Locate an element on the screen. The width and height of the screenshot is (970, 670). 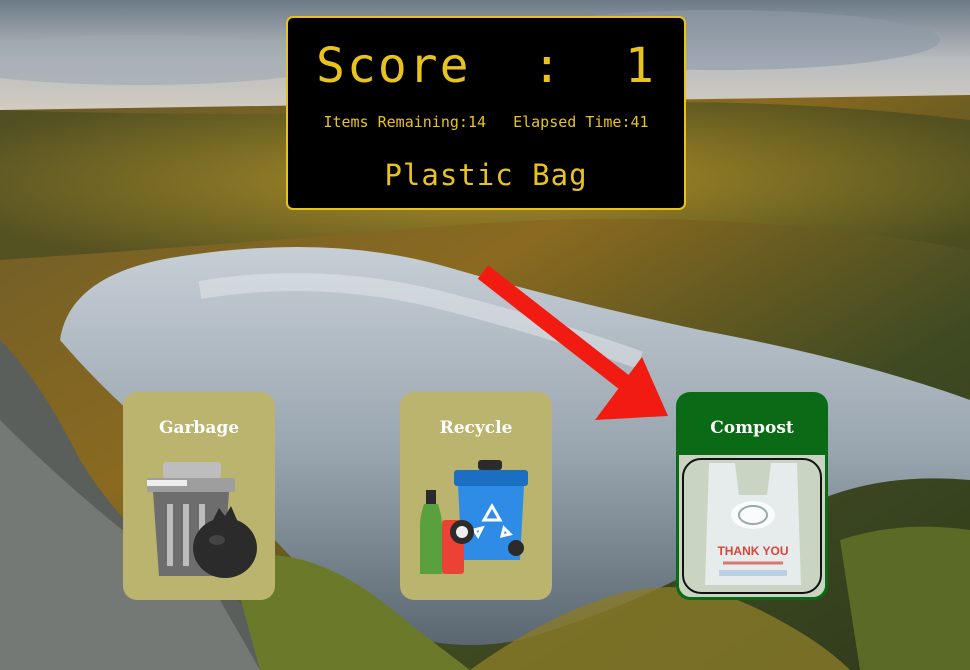
current-item-name: Plastic Bag is located at coordinates (486, 175).